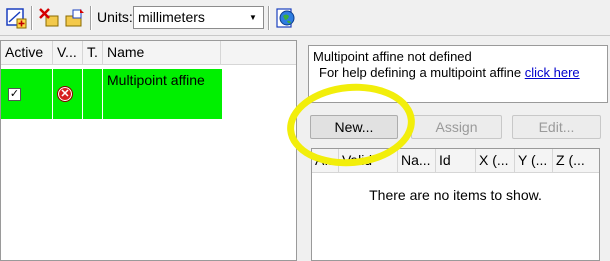 The height and width of the screenshot is (261, 610). Describe the element at coordinates (552, 72) in the screenshot. I see `help-link: click here` at that location.